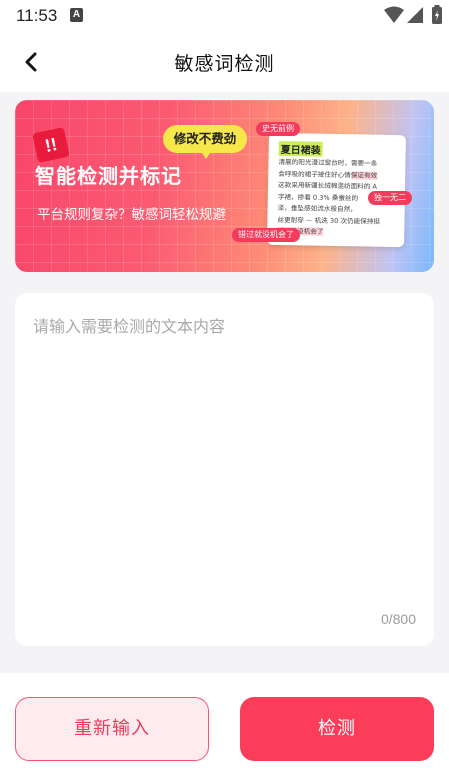 This screenshot has width=449, height=777. What do you see at coordinates (300, 148) in the screenshot?
I see `card-title: 夏日裙装` at bounding box center [300, 148].